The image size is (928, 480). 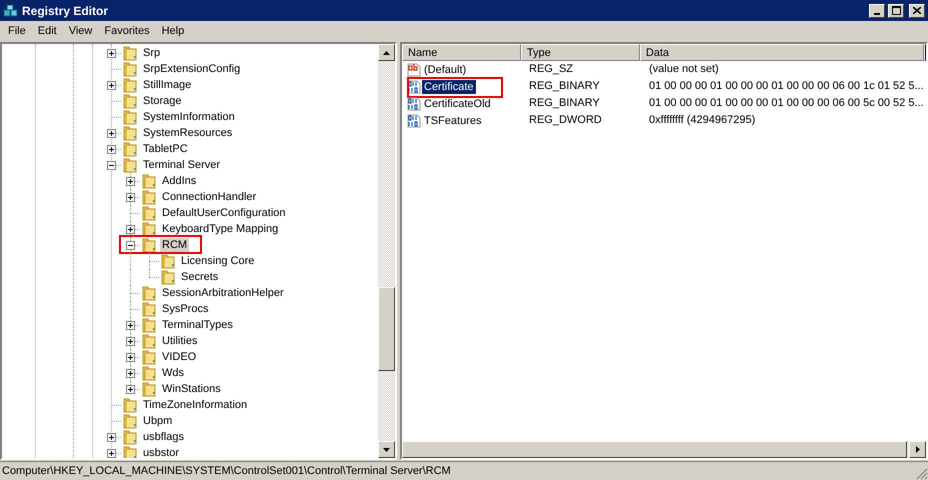 What do you see at coordinates (162, 101) in the screenshot?
I see `tree-item: Storage` at bounding box center [162, 101].